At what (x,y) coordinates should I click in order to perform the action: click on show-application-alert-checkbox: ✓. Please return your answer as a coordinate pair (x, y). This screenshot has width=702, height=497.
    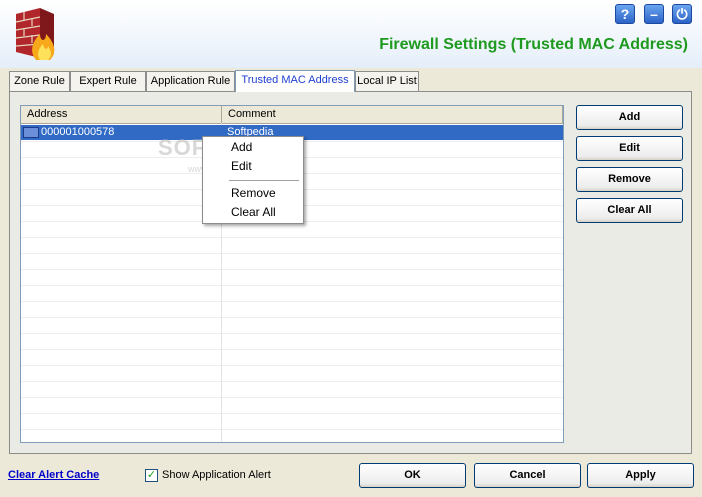
    Looking at the image, I should click on (151, 475).